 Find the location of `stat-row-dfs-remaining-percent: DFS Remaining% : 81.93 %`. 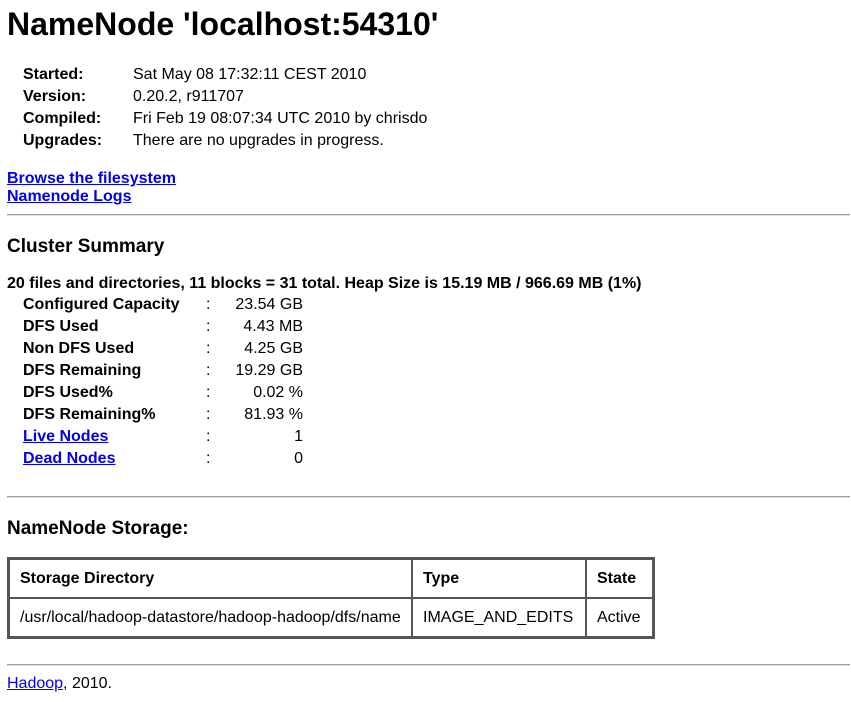

stat-row-dfs-remaining-percent: DFS Remaining% : 81.93 % is located at coordinates (163, 415).